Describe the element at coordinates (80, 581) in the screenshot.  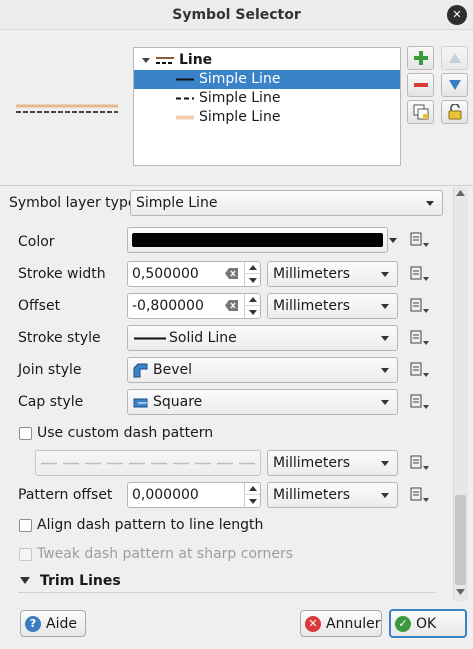
I see `trim-lines-group-title: Trim Lines` at that location.